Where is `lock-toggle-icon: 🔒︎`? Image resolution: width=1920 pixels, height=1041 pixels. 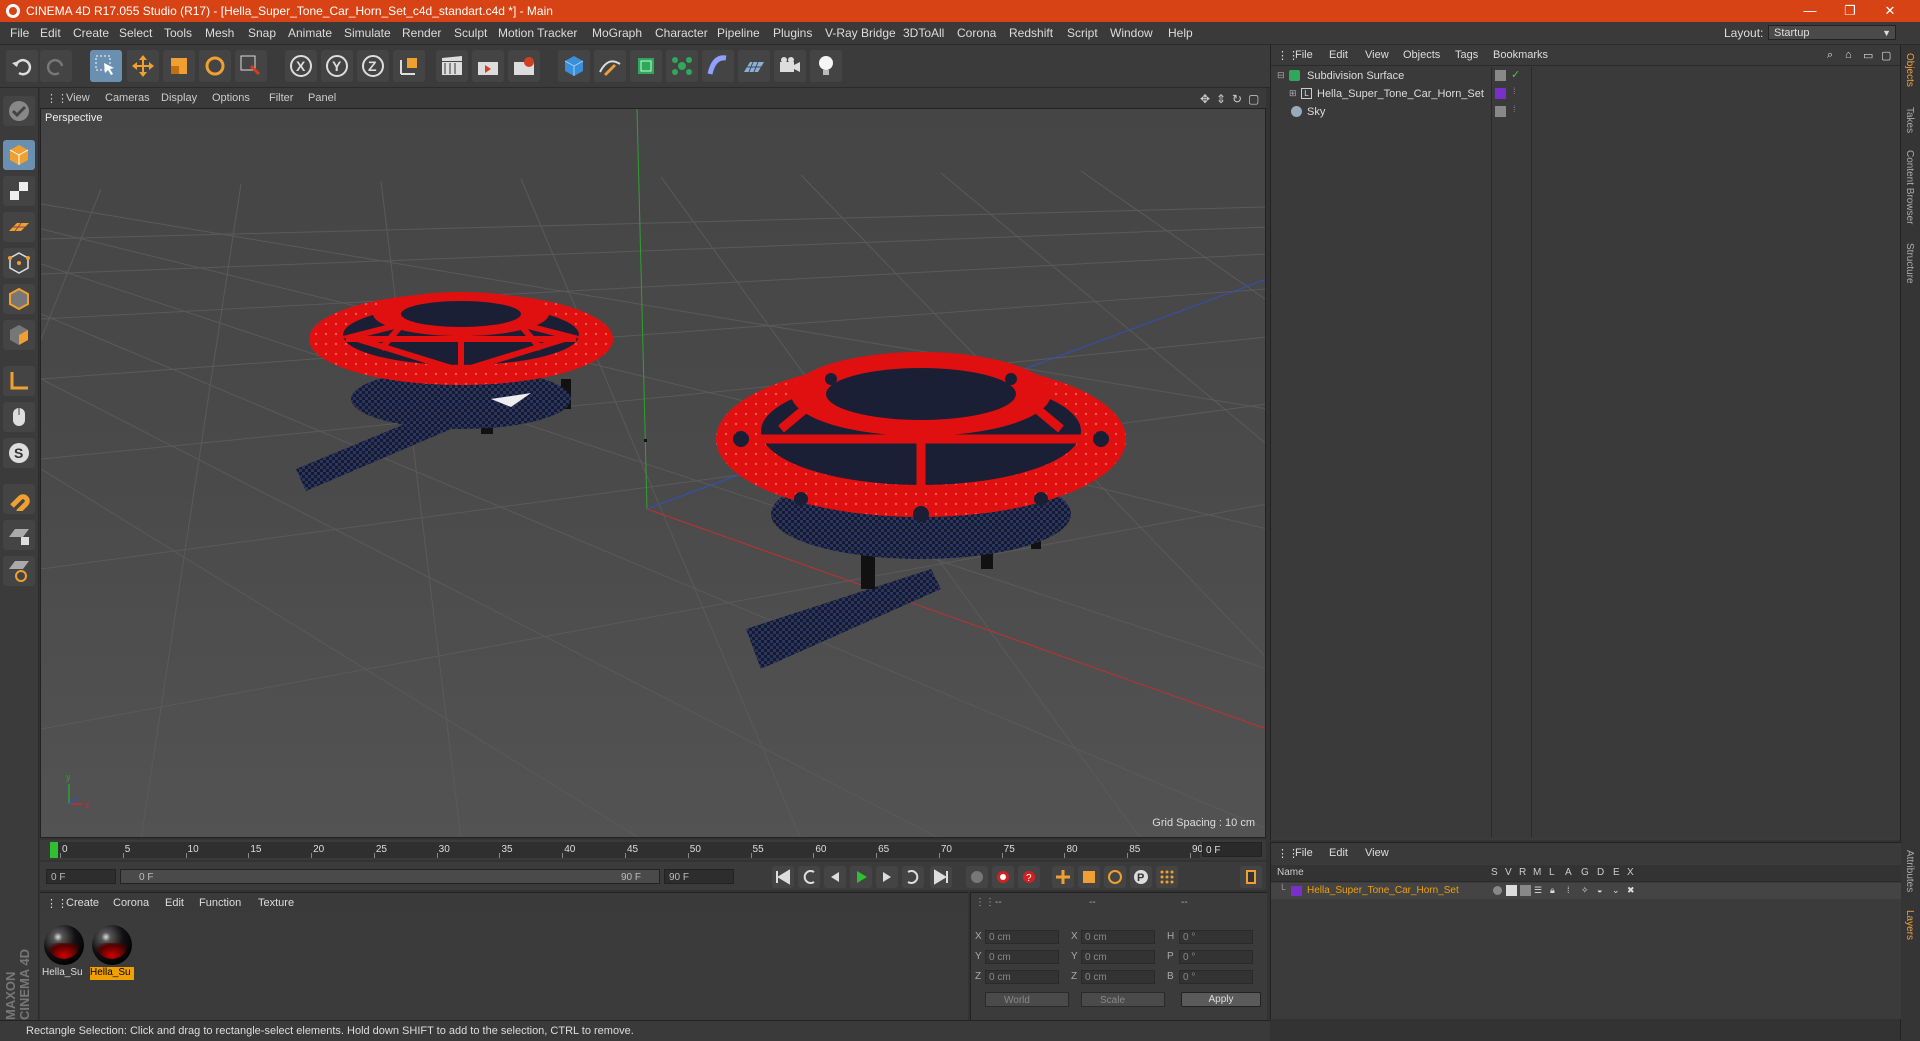
lock-toggle-icon: 🔒︎ is located at coordinates (1552, 890).